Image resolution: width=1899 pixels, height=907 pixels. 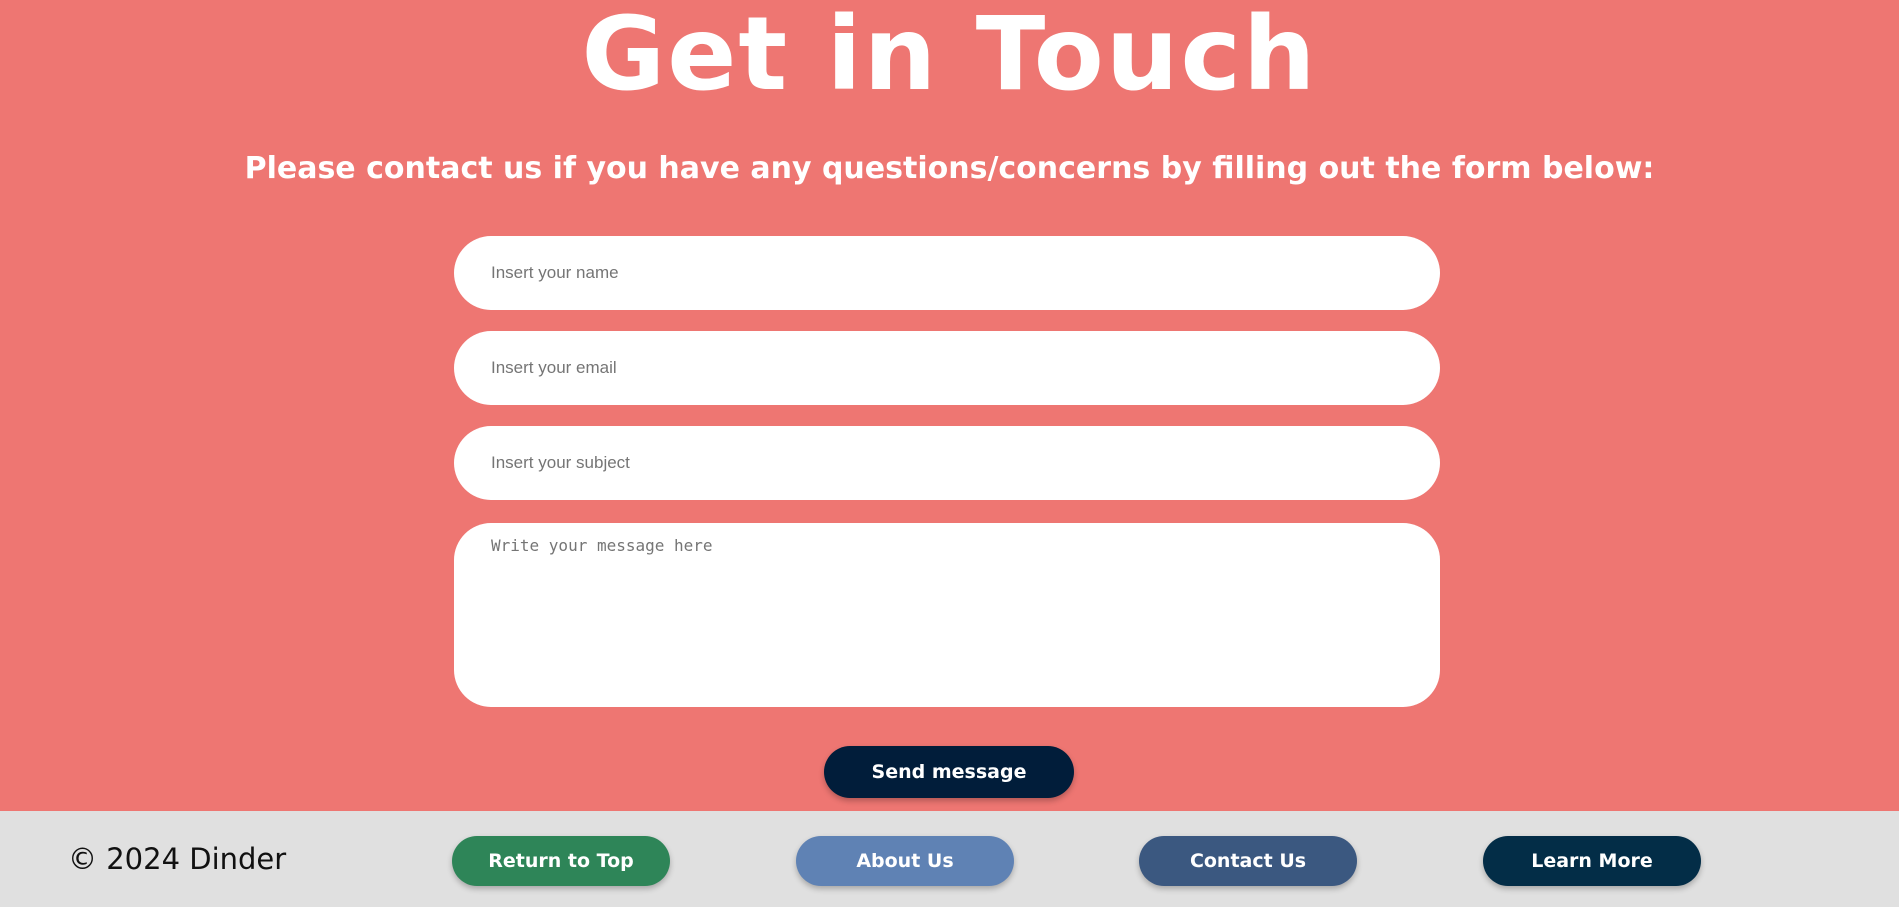 What do you see at coordinates (1248, 861) in the screenshot?
I see `contact-us-button: Contact Us` at bounding box center [1248, 861].